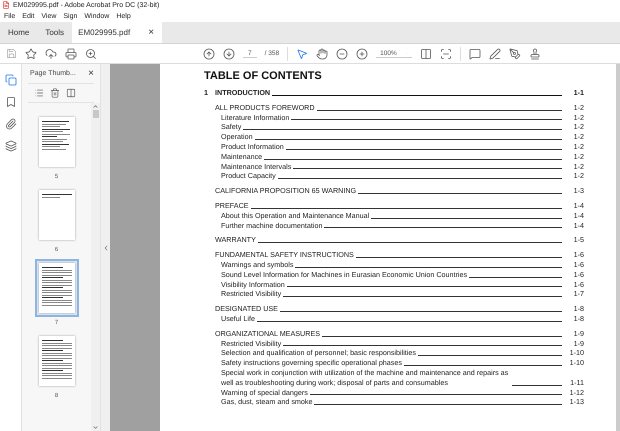 The image size is (620, 431). Describe the element at coordinates (95, 267) in the screenshot. I see `scrollbar` at that location.